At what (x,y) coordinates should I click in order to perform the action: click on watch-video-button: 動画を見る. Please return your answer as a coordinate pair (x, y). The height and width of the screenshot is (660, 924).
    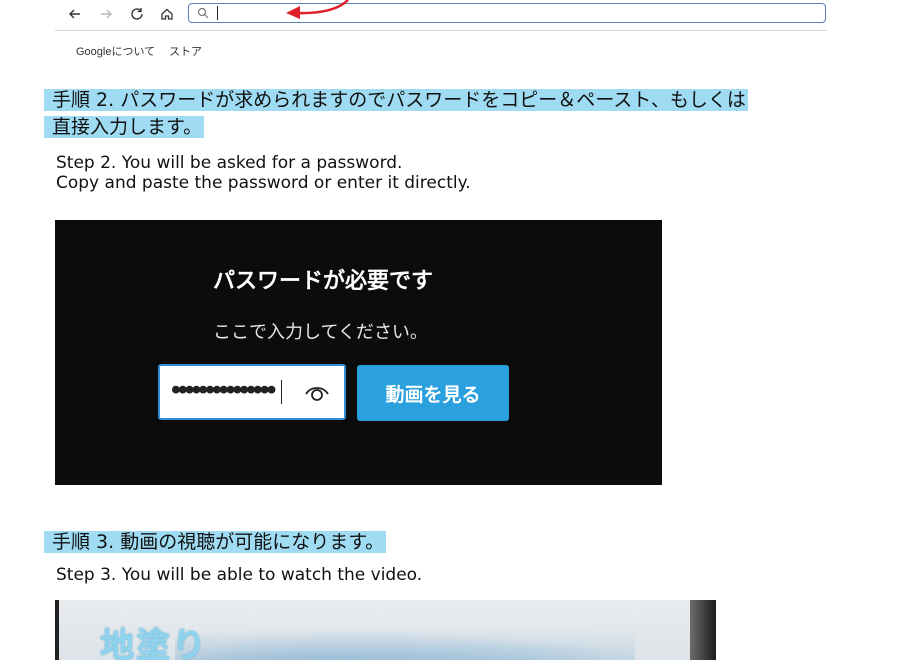
    Looking at the image, I should click on (433, 393).